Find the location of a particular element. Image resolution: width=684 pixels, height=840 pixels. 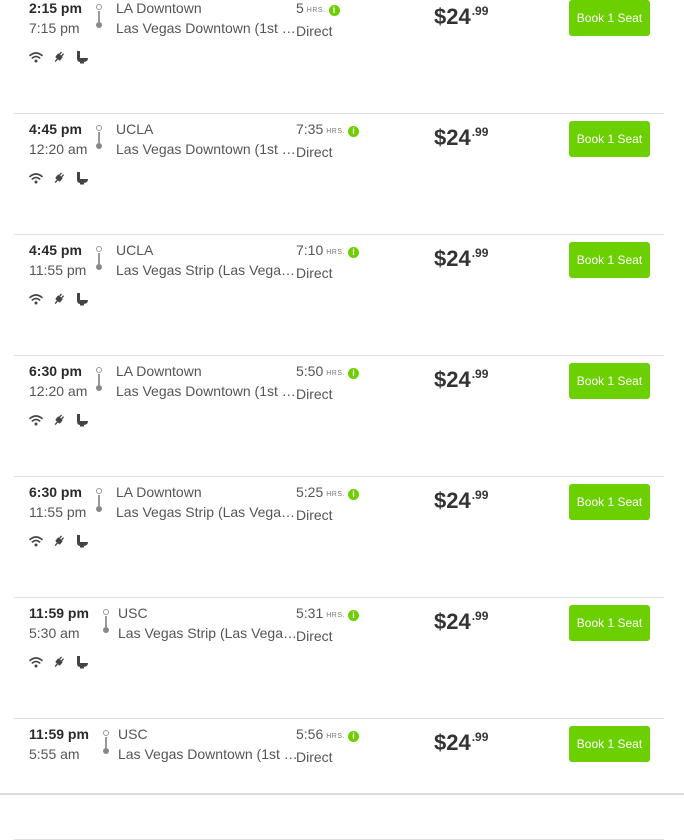

duration-value: 5 is located at coordinates (300, 8).